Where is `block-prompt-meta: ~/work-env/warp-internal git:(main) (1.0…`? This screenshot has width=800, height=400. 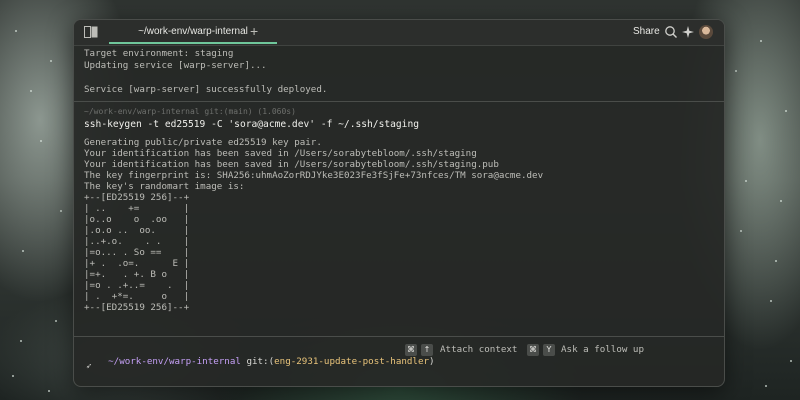 block-prompt-meta: ~/work-env/warp-internal git:(main) (1.0… is located at coordinates (190, 111).